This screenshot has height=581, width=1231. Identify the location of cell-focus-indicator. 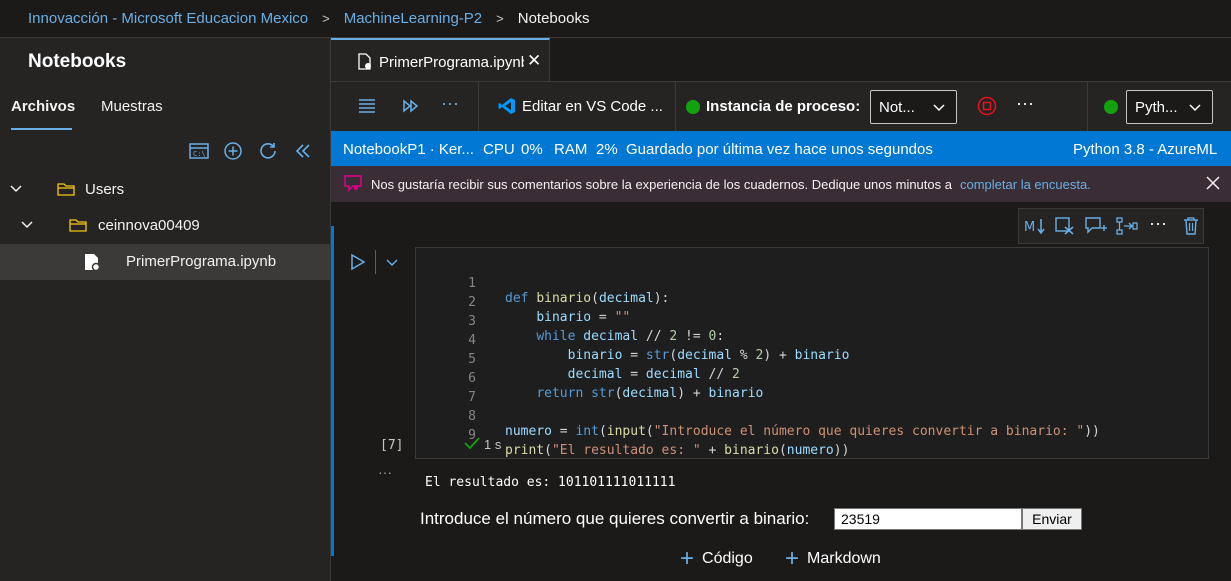
(332, 391).